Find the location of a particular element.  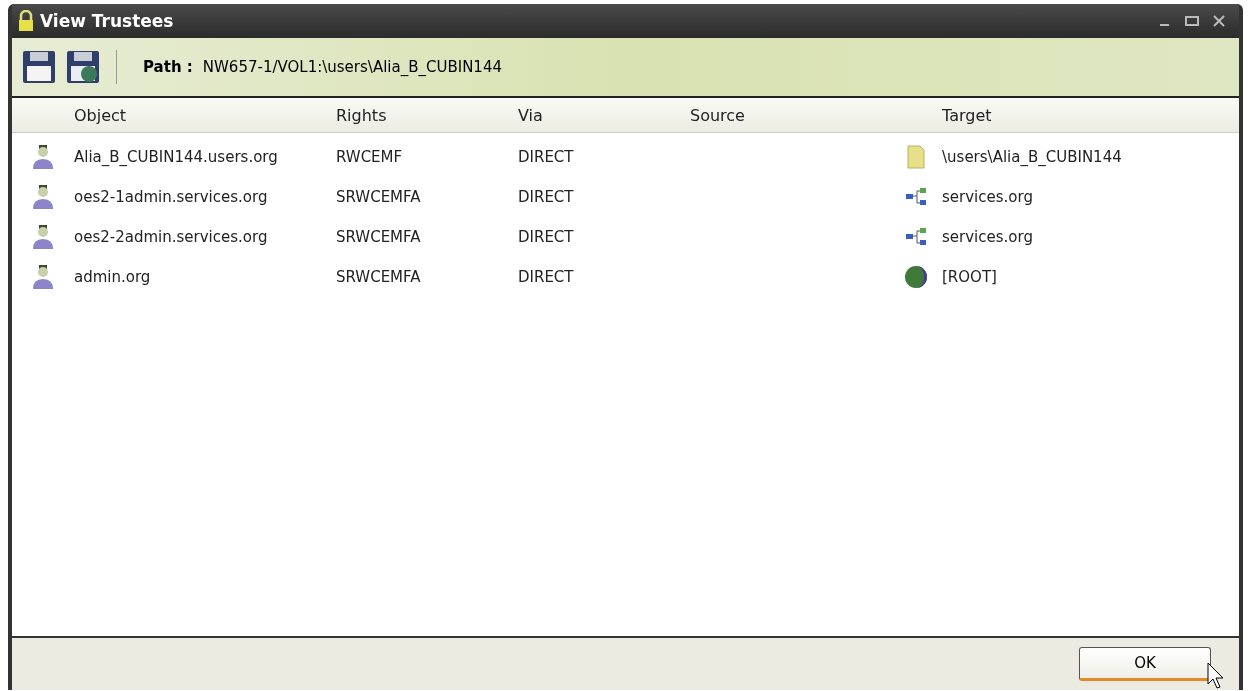

padlock-icon is located at coordinates (26, 21).